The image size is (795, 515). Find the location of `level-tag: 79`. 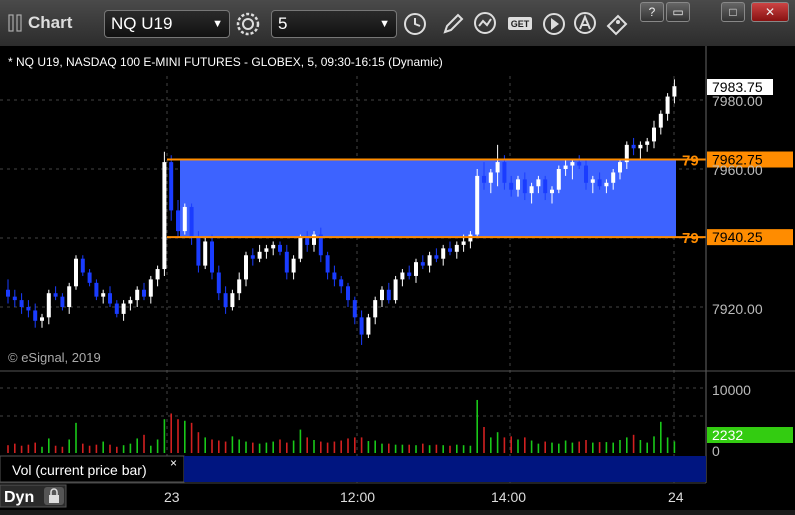

level-tag: 79 is located at coordinates (690, 161).